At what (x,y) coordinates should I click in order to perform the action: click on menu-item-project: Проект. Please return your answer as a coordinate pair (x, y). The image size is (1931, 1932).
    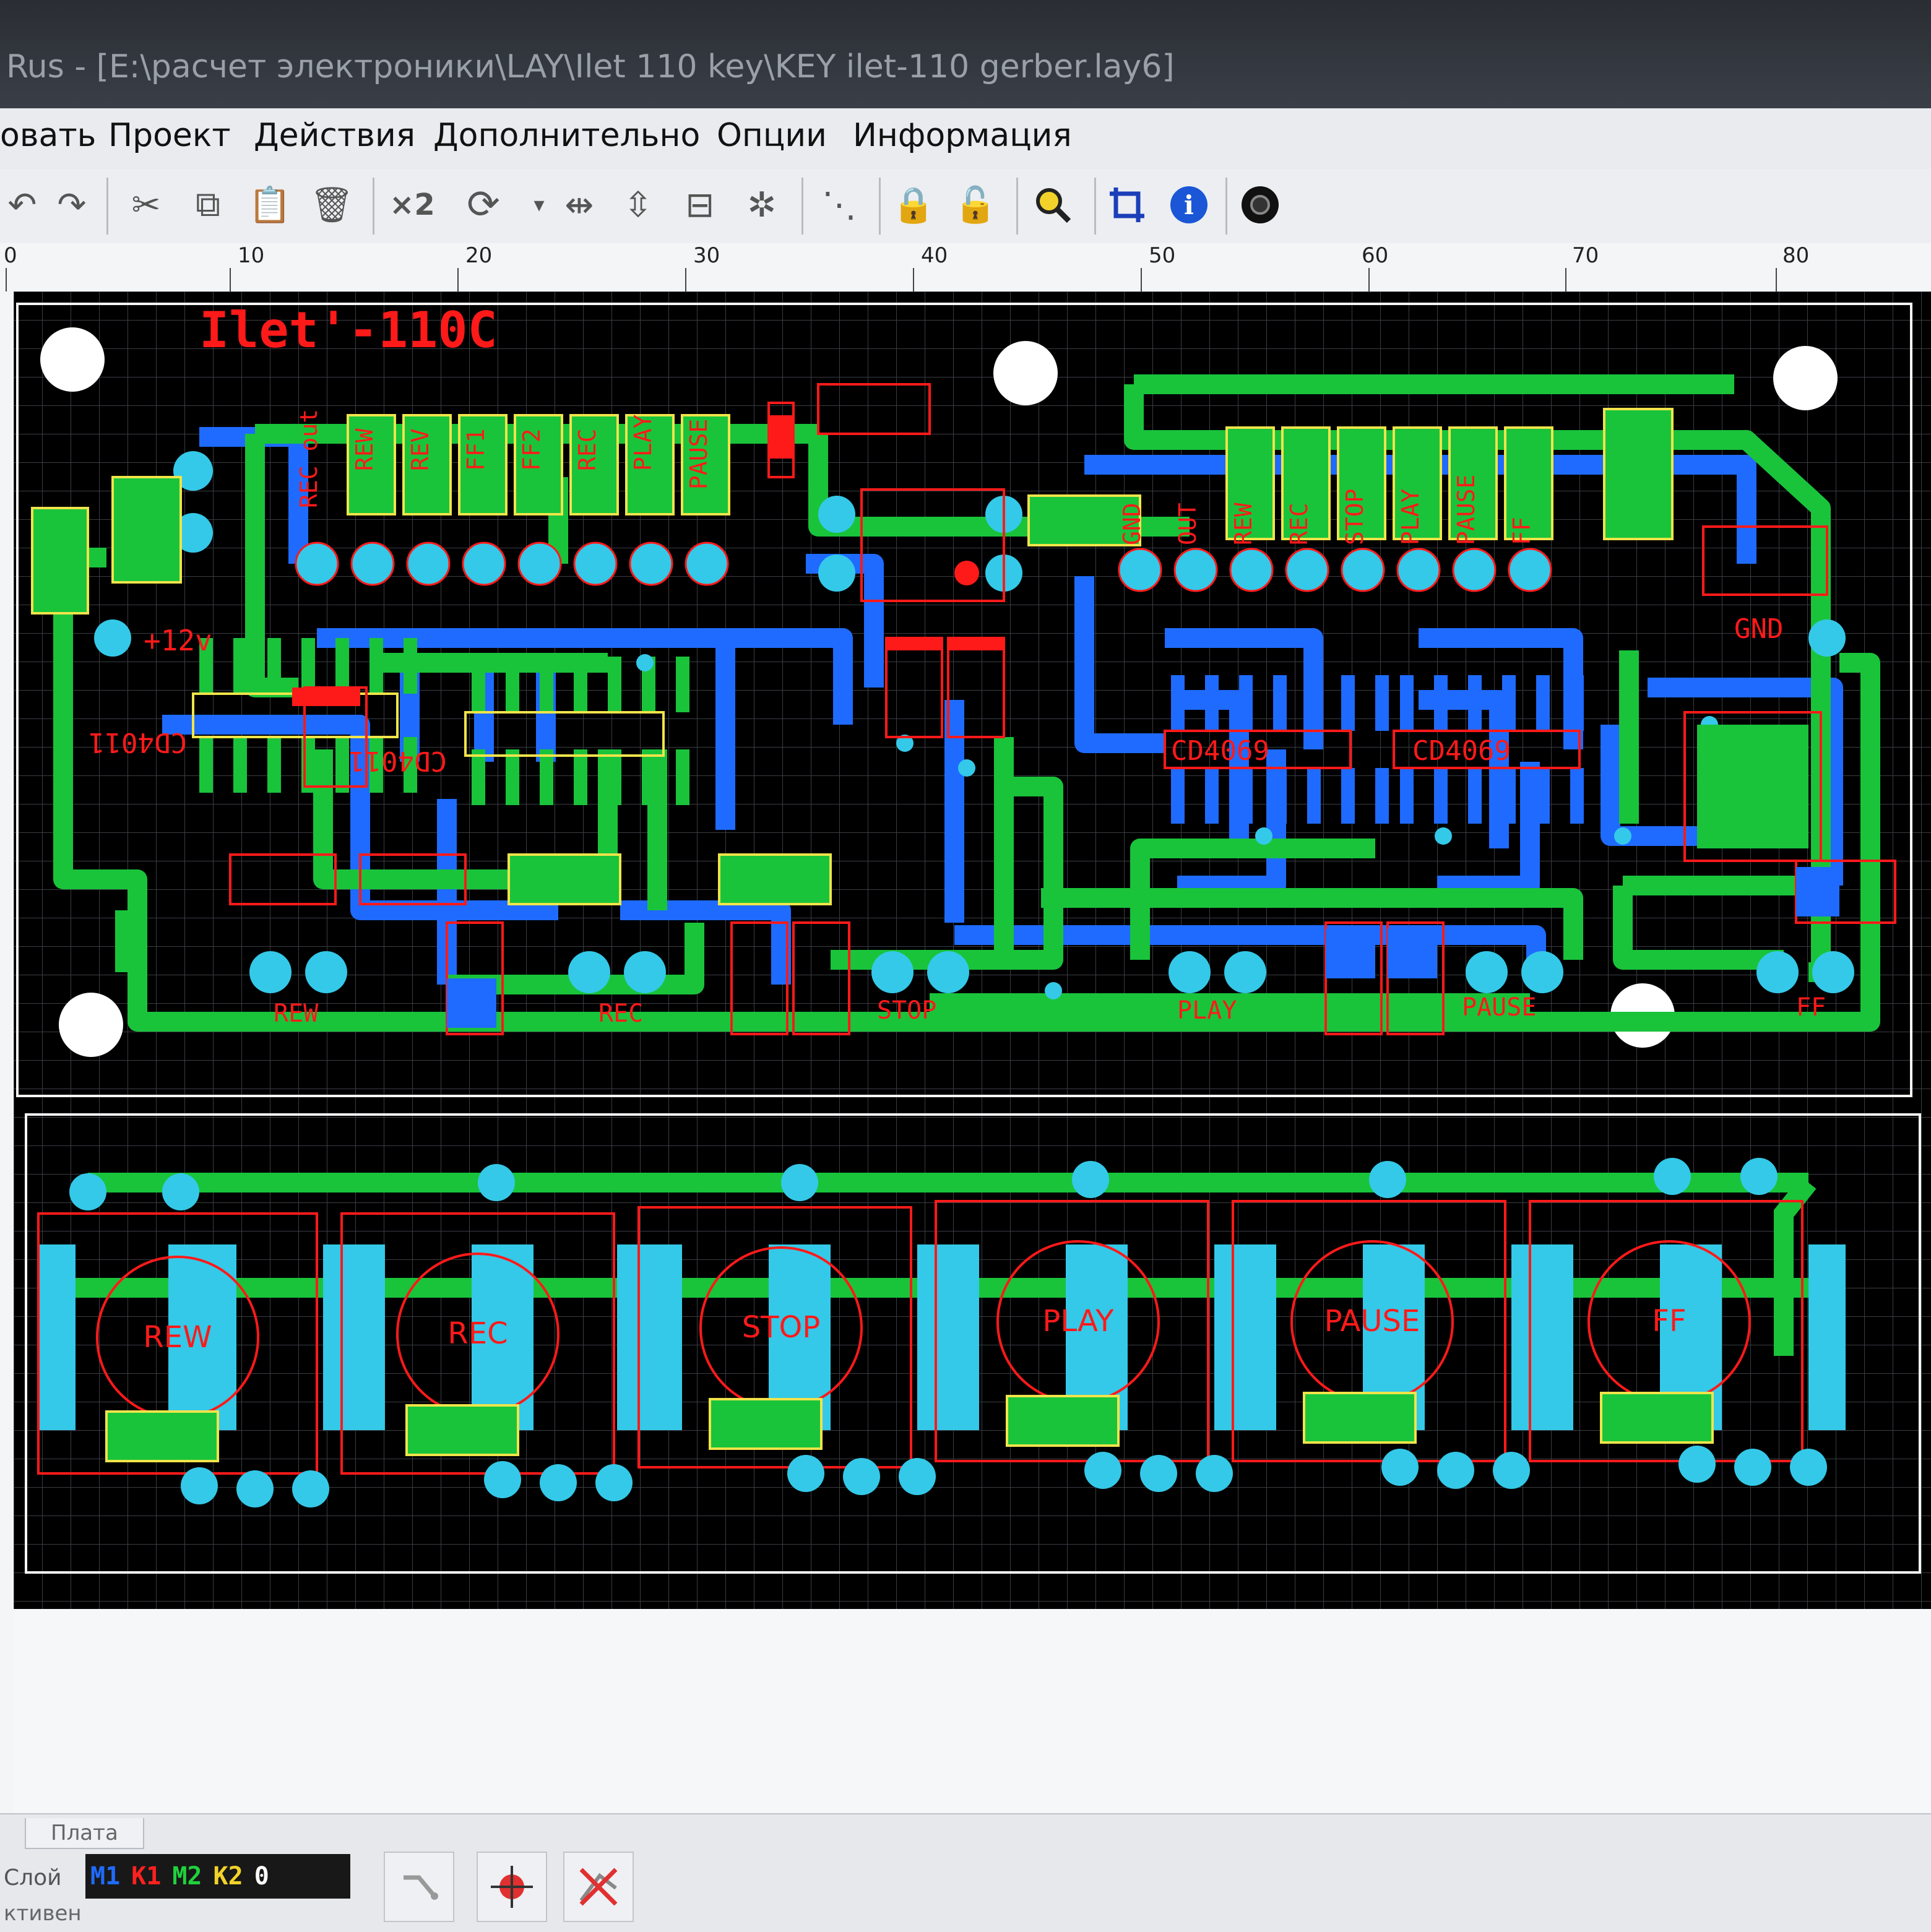
    Looking at the image, I should click on (169, 135).